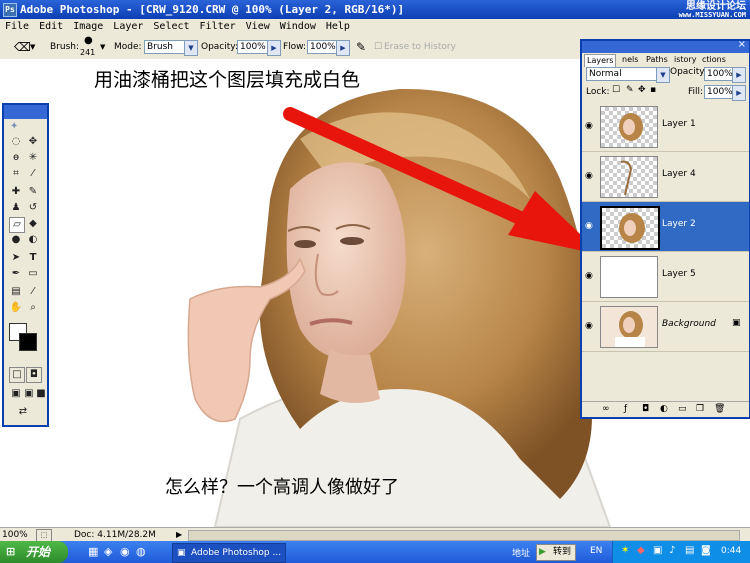 Image resolution: width=750 pixels, height=563 pixels. I want to click on brush-picker-chevron-icon: ▼, so click(102, 47).